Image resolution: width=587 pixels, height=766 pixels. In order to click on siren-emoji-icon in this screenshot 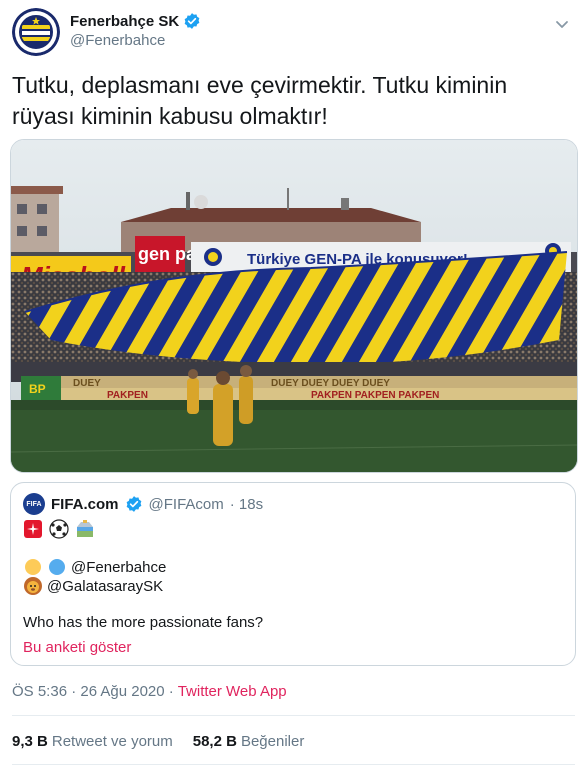, I will do `click(33, 529)`.